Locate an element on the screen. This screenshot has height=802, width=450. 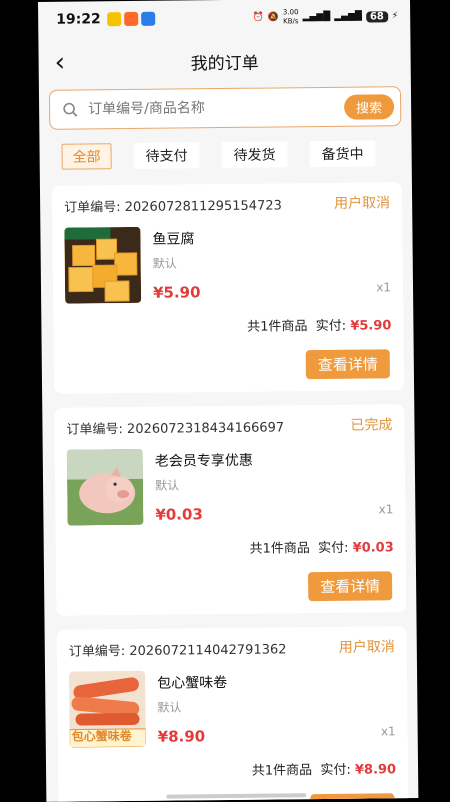
order-item: 老会员专享优惠 默认 ¥0.03 x1 is located at coordinates (230, 486).